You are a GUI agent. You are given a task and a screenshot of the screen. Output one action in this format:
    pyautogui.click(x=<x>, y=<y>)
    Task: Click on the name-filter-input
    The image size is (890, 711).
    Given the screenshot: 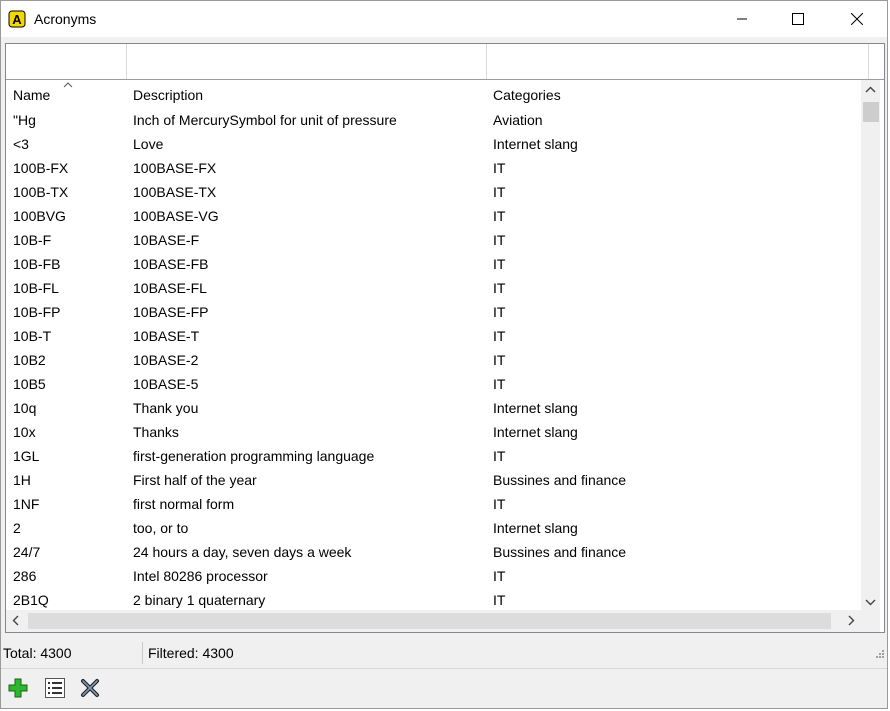 What is the action you would take?
    pyautogui.click(x=66, y=61)
    